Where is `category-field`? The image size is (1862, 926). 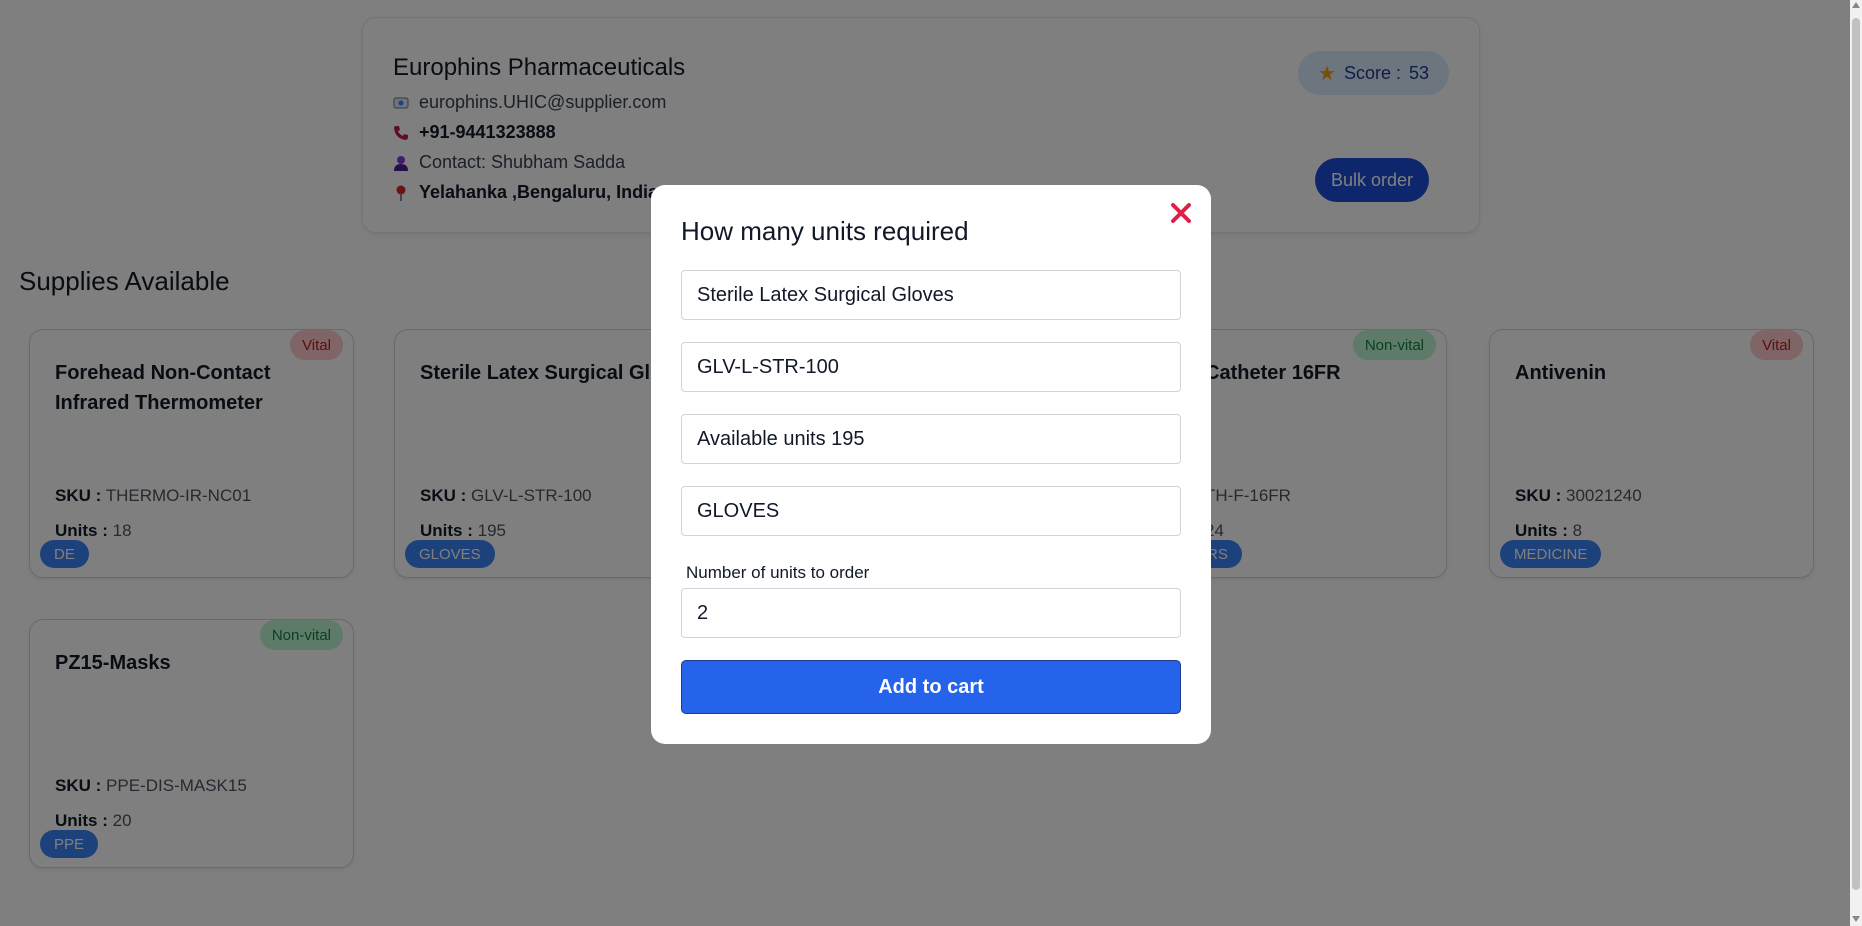 category-field is located at coordinates (931, 511).